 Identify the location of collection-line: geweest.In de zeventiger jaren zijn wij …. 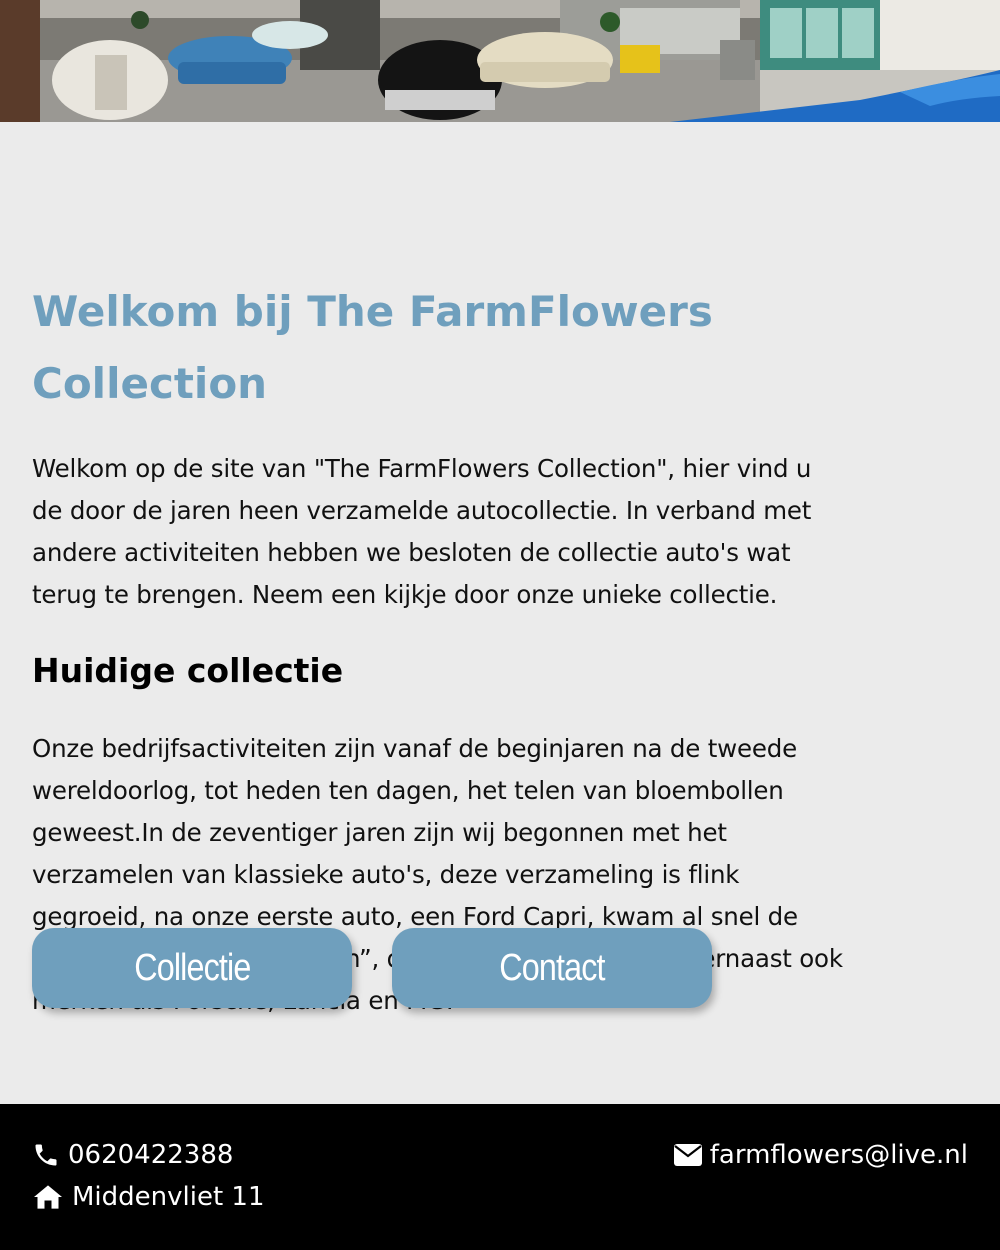
(379, 832).